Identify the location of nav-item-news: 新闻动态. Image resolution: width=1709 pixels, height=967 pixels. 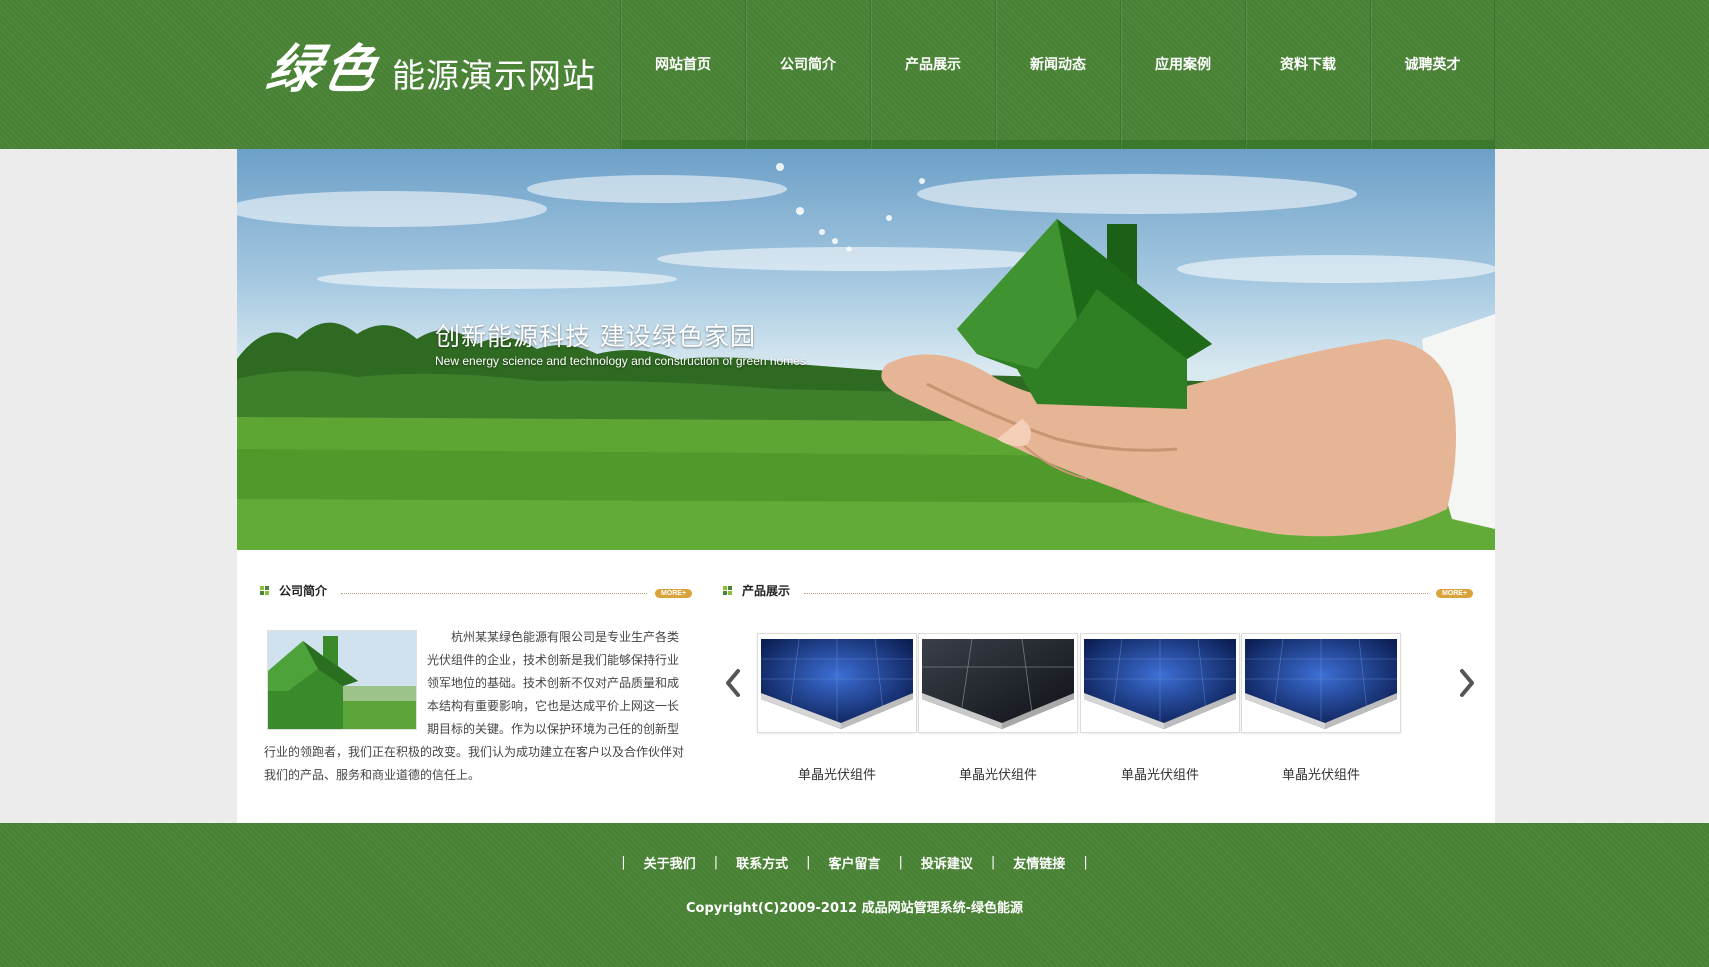
(1057, 74).